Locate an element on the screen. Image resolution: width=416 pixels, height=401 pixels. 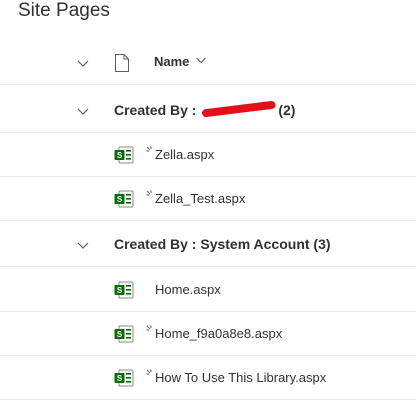
group-header: Created By : System Account (3) is located at coordinates (208, 245).